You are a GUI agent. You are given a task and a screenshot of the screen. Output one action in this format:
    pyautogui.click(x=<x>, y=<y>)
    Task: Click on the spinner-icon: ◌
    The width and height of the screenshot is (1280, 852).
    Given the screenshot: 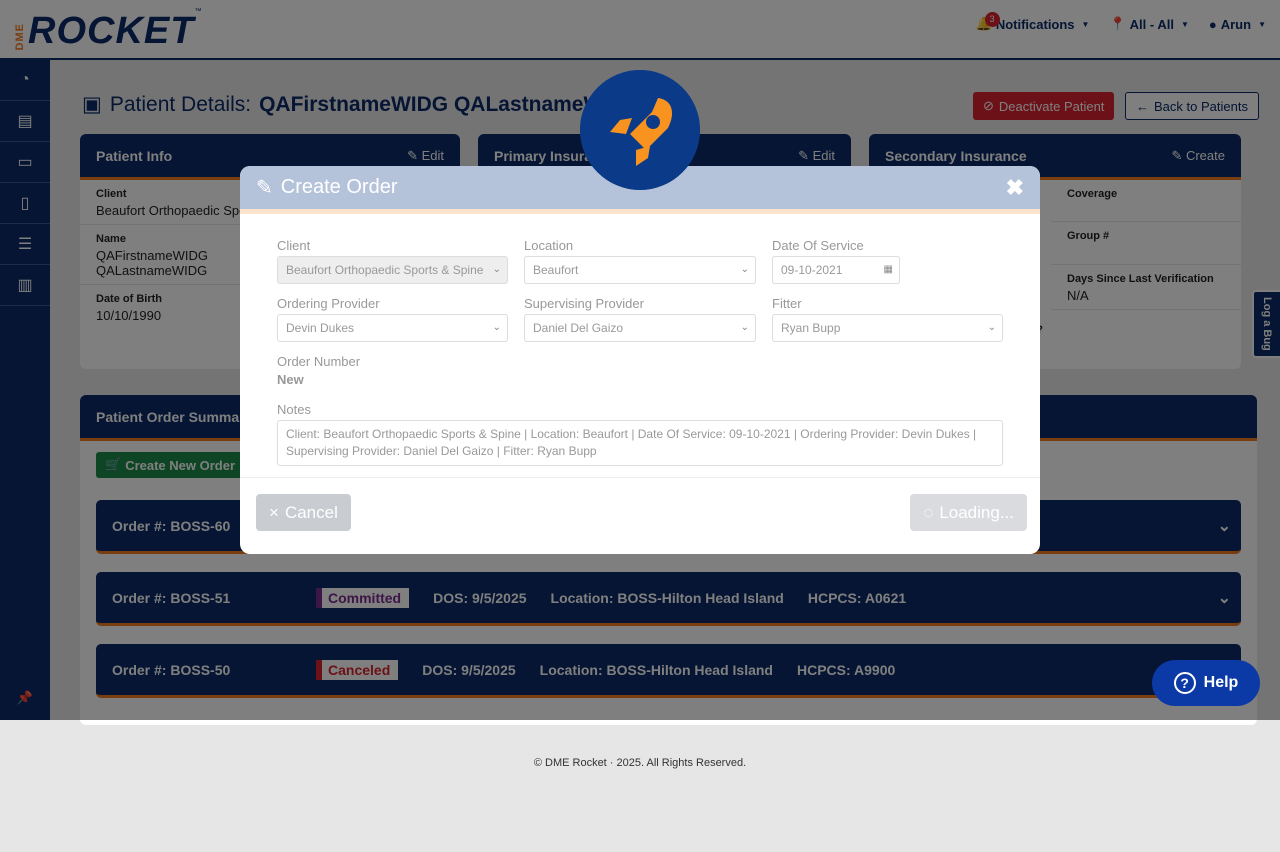 What is the action you would take?
    pyautogui.click(x=928, y=512)
    